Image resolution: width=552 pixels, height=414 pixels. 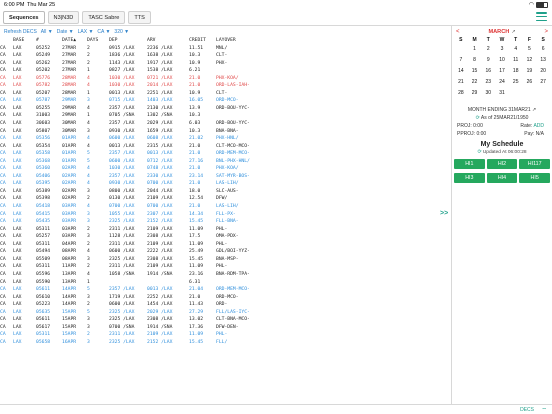 What do you see at coordinates (475, 60) in the screenshot?
I see `calendar-day: 8` at bounding box center [475, 60].